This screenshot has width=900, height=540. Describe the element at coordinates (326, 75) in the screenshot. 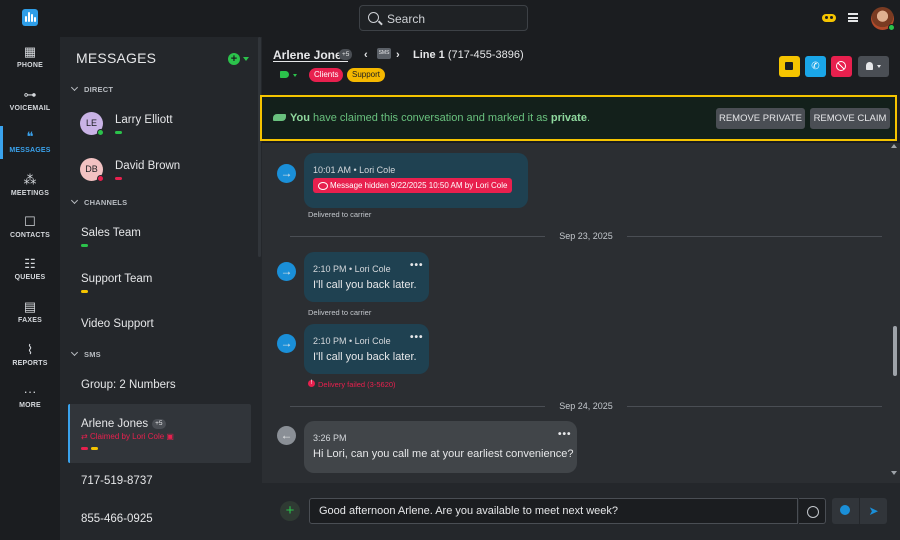

I see `tag-chip: Clients` at that location.